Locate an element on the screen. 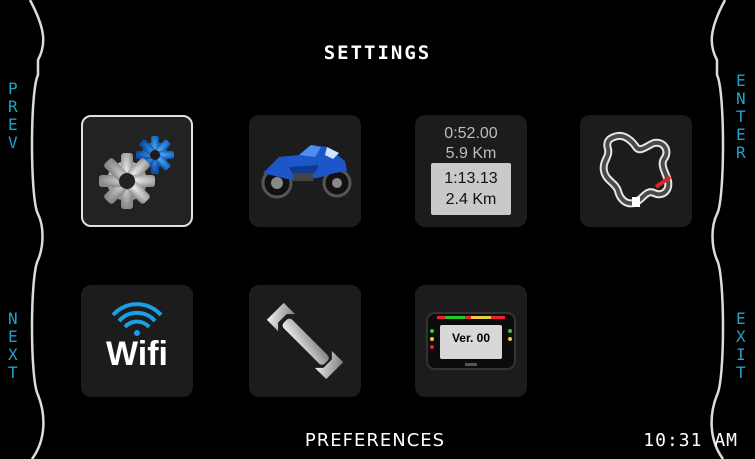  prev-letter: E is located at coordinates (13, 124).